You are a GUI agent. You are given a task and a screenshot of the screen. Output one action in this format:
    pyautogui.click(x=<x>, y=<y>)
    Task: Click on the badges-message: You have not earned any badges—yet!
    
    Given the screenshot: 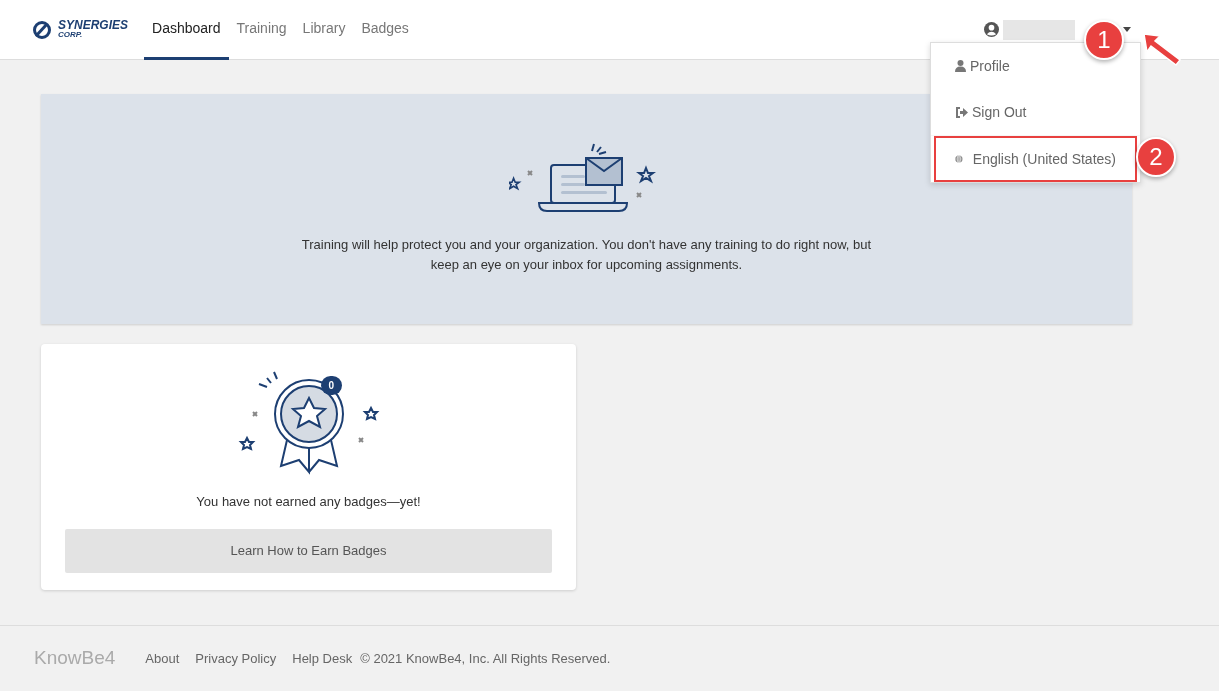 What is the action you would take?
    pyautogui.click(x=308, y=502)
    